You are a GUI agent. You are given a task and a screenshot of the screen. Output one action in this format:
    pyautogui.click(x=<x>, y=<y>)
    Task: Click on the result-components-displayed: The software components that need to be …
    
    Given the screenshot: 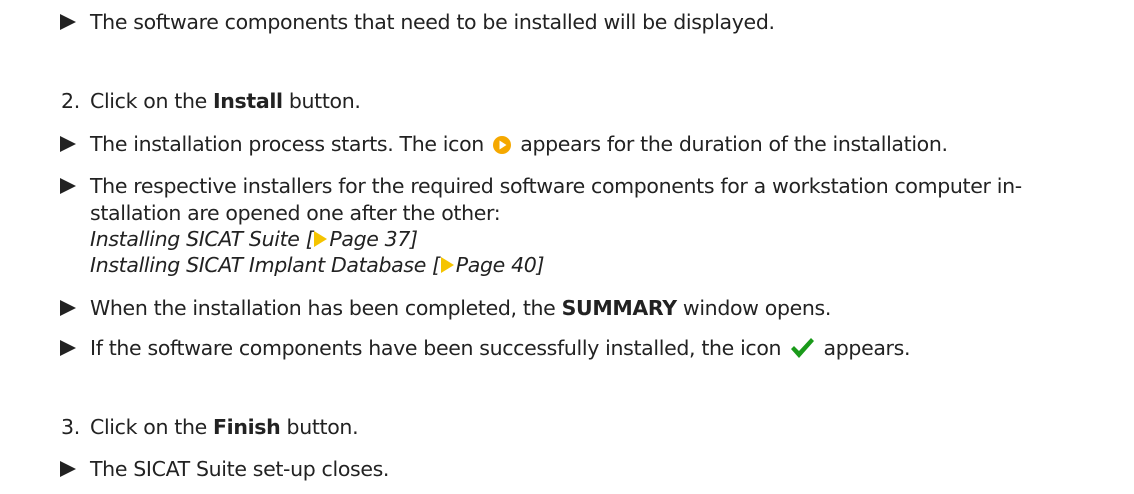 What is the action you would take?
    pyautogui.click(x=417, y=22)
    